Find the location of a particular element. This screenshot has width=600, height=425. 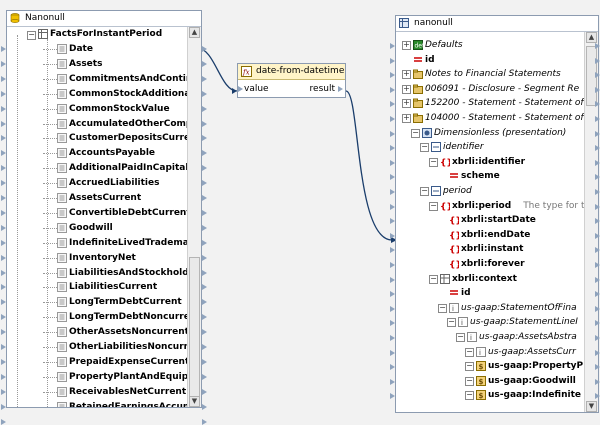

target-item: us-gaap:Indefinite is located at coordinates (534, 395).